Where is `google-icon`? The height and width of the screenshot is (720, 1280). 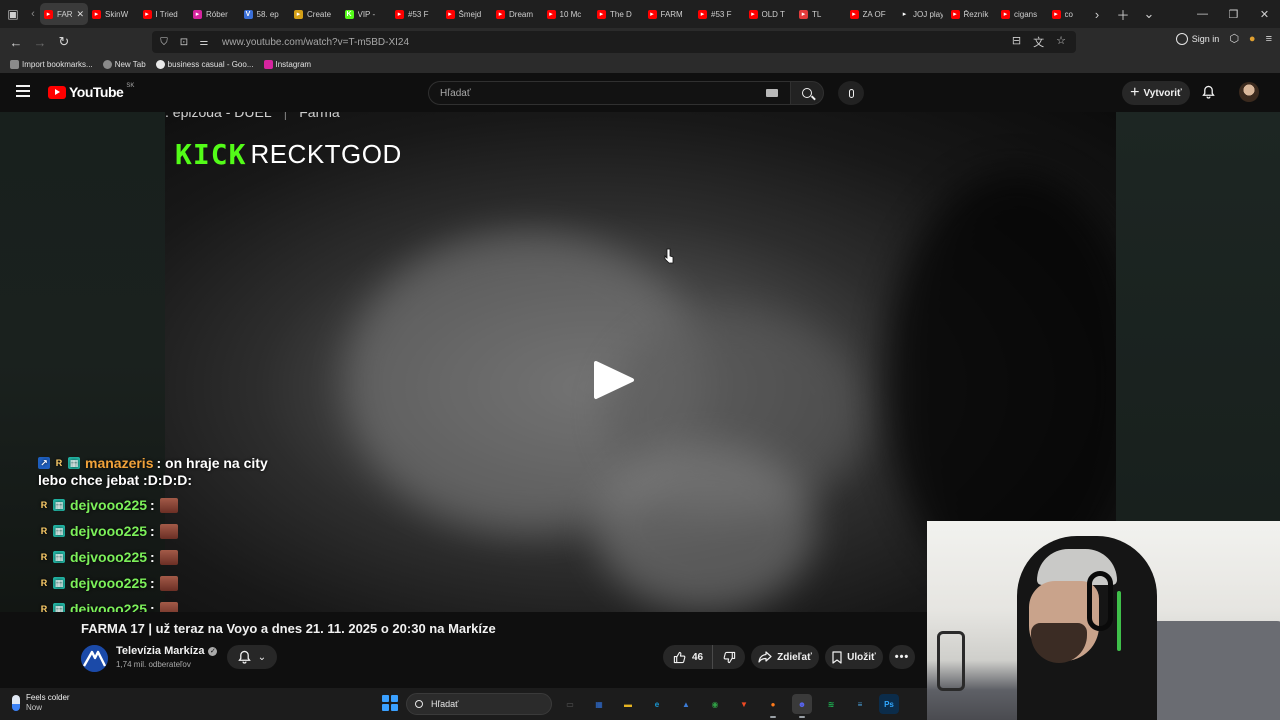 google-icon is located at coordinates (160, 64).